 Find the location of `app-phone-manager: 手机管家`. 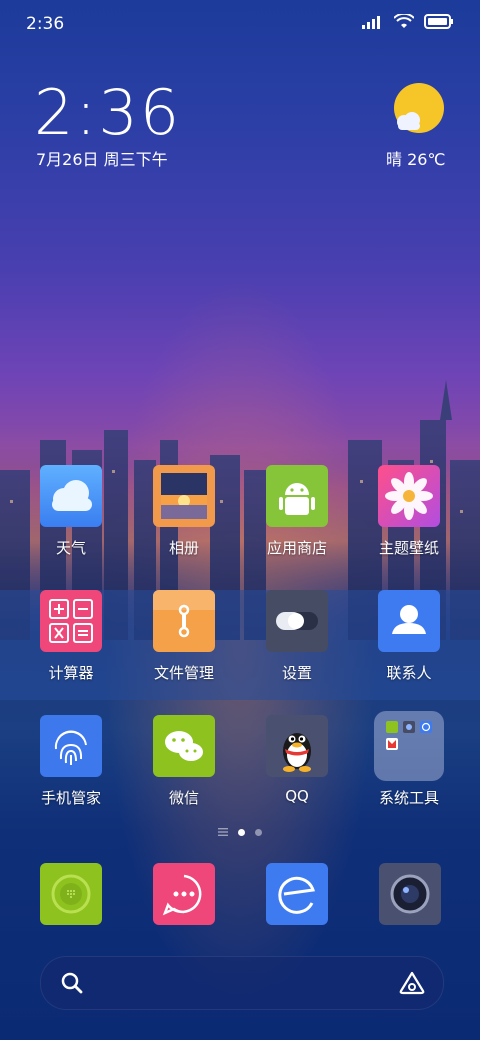

app-phone-manager: 手机管家 is located at coordinates (71, 761).